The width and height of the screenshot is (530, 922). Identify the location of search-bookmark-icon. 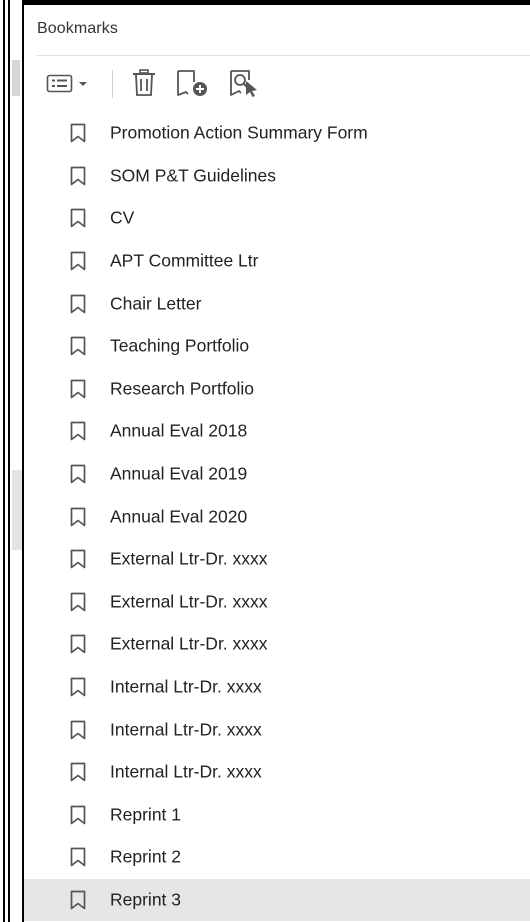
(243, 83).